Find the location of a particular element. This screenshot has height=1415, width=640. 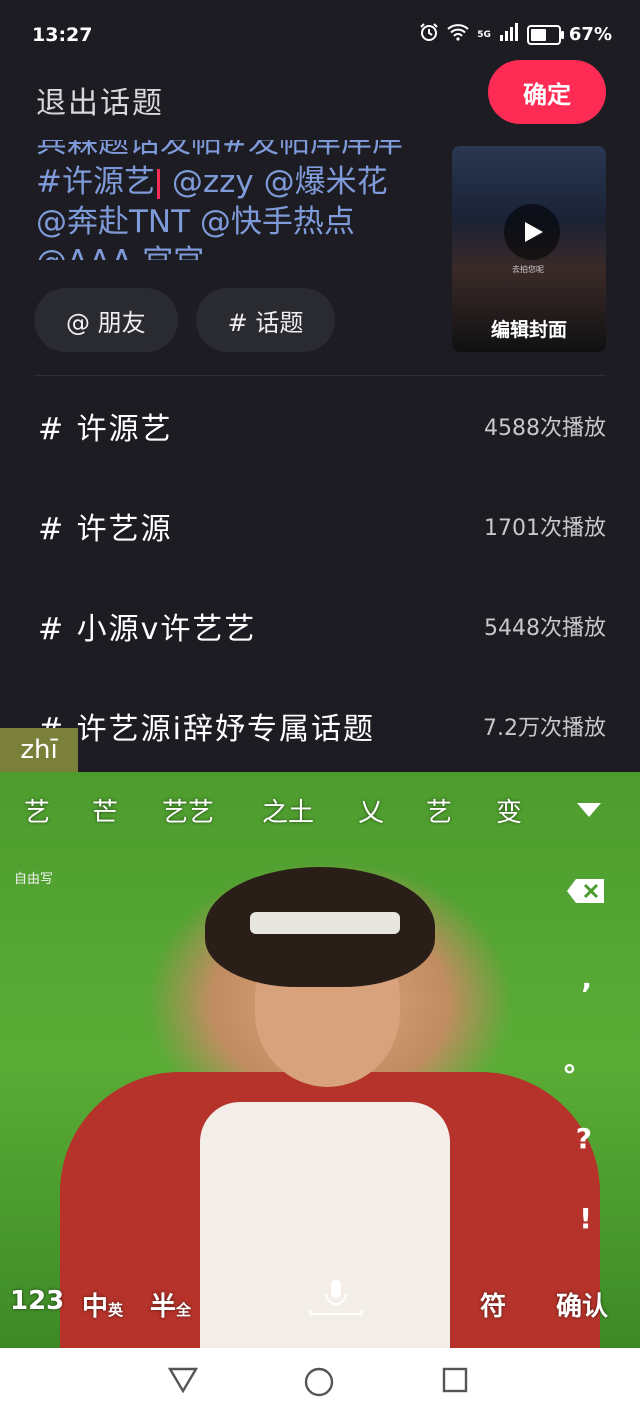

candidate-word: 变 is located at coordinates (509, 810).